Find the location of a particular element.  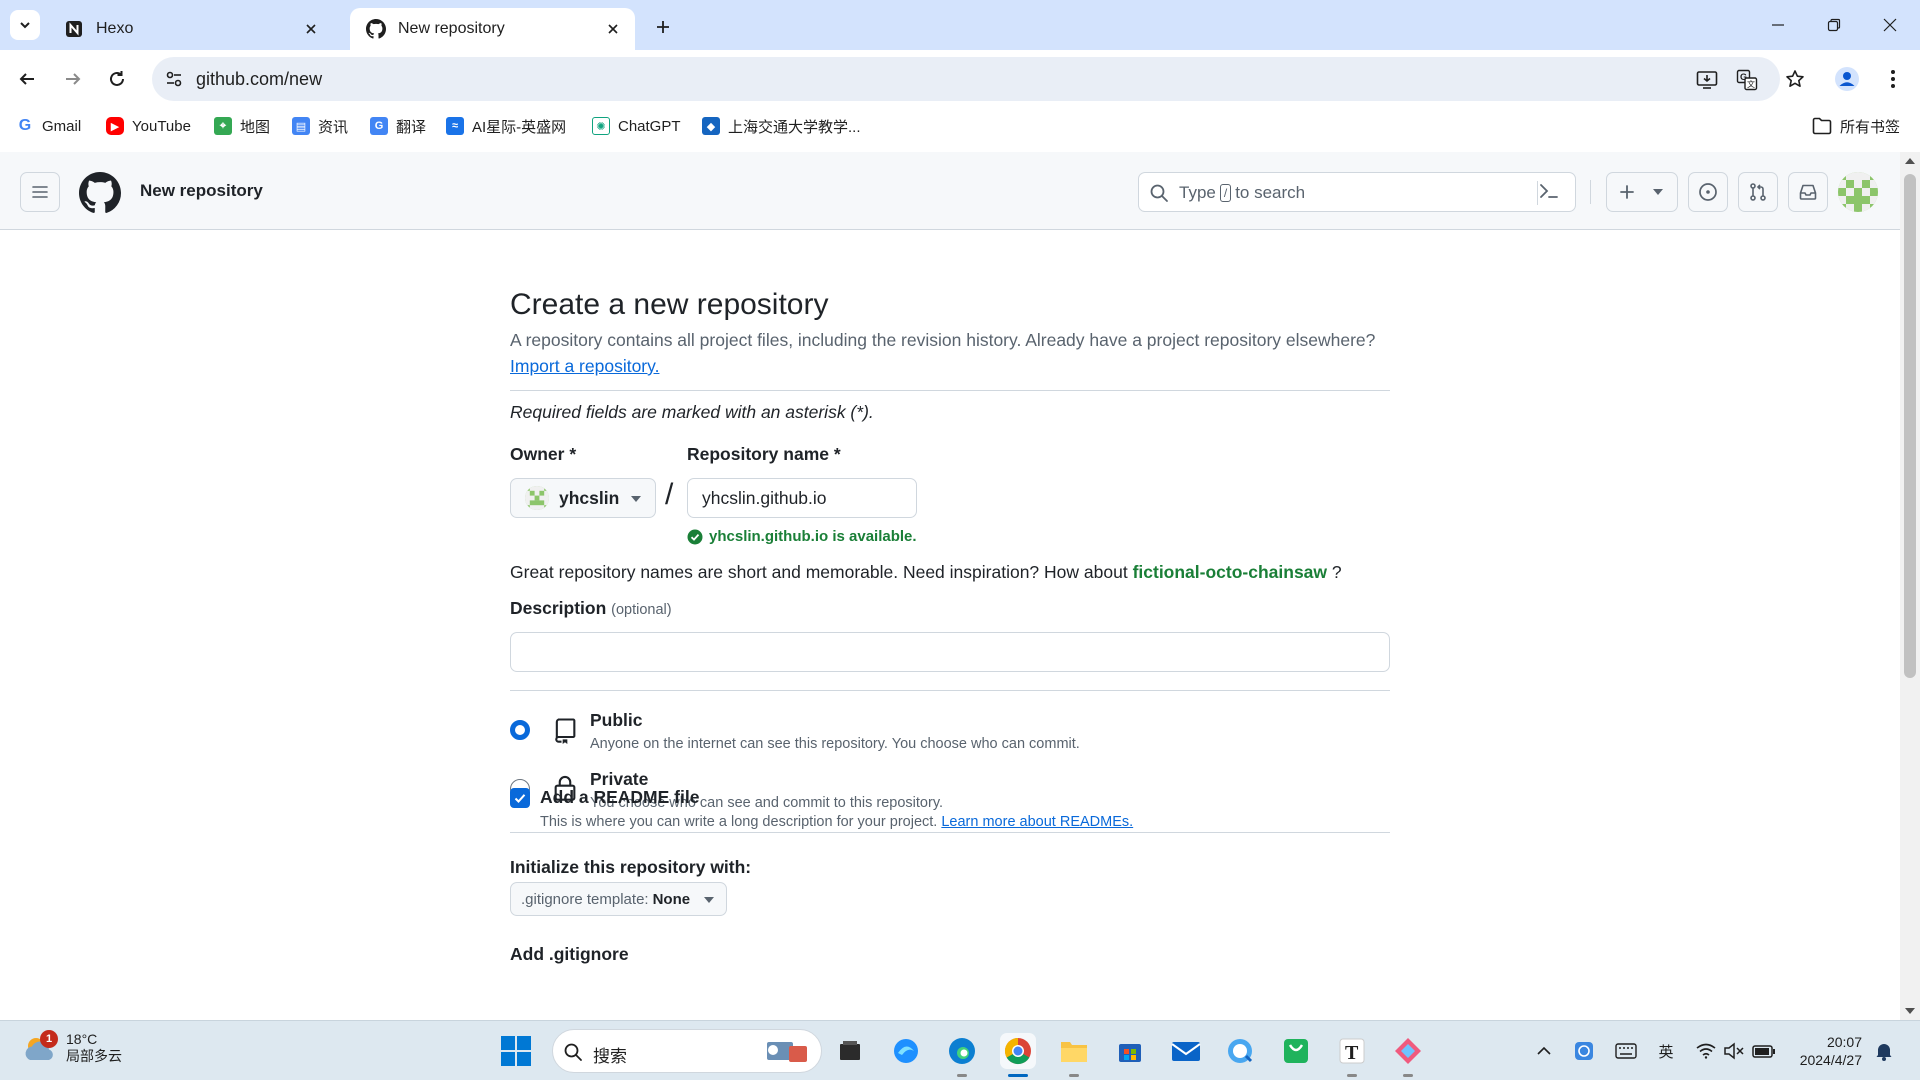

taskbar-mail is located at coordinates (1186, 1051).